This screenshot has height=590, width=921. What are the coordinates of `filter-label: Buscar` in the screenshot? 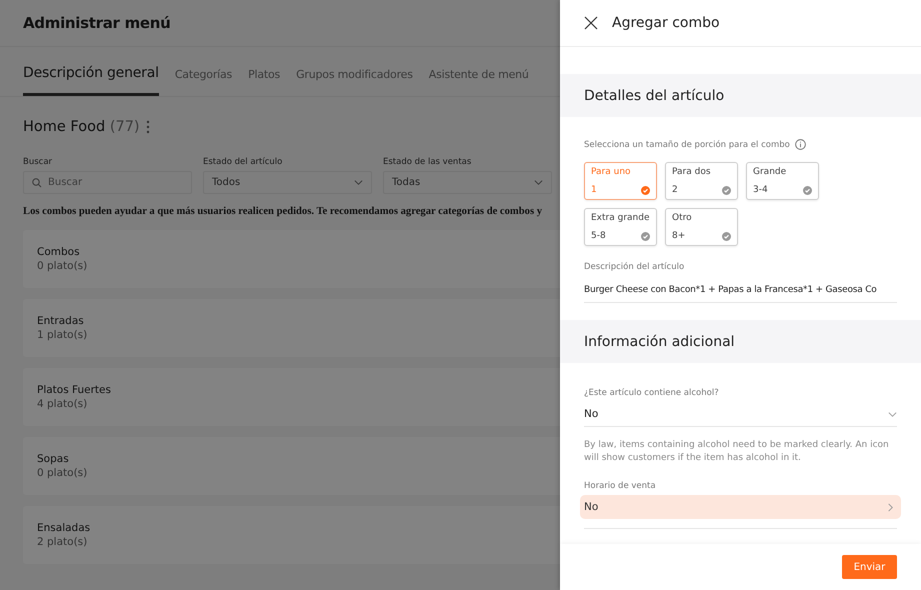 It's located at (38, 162).